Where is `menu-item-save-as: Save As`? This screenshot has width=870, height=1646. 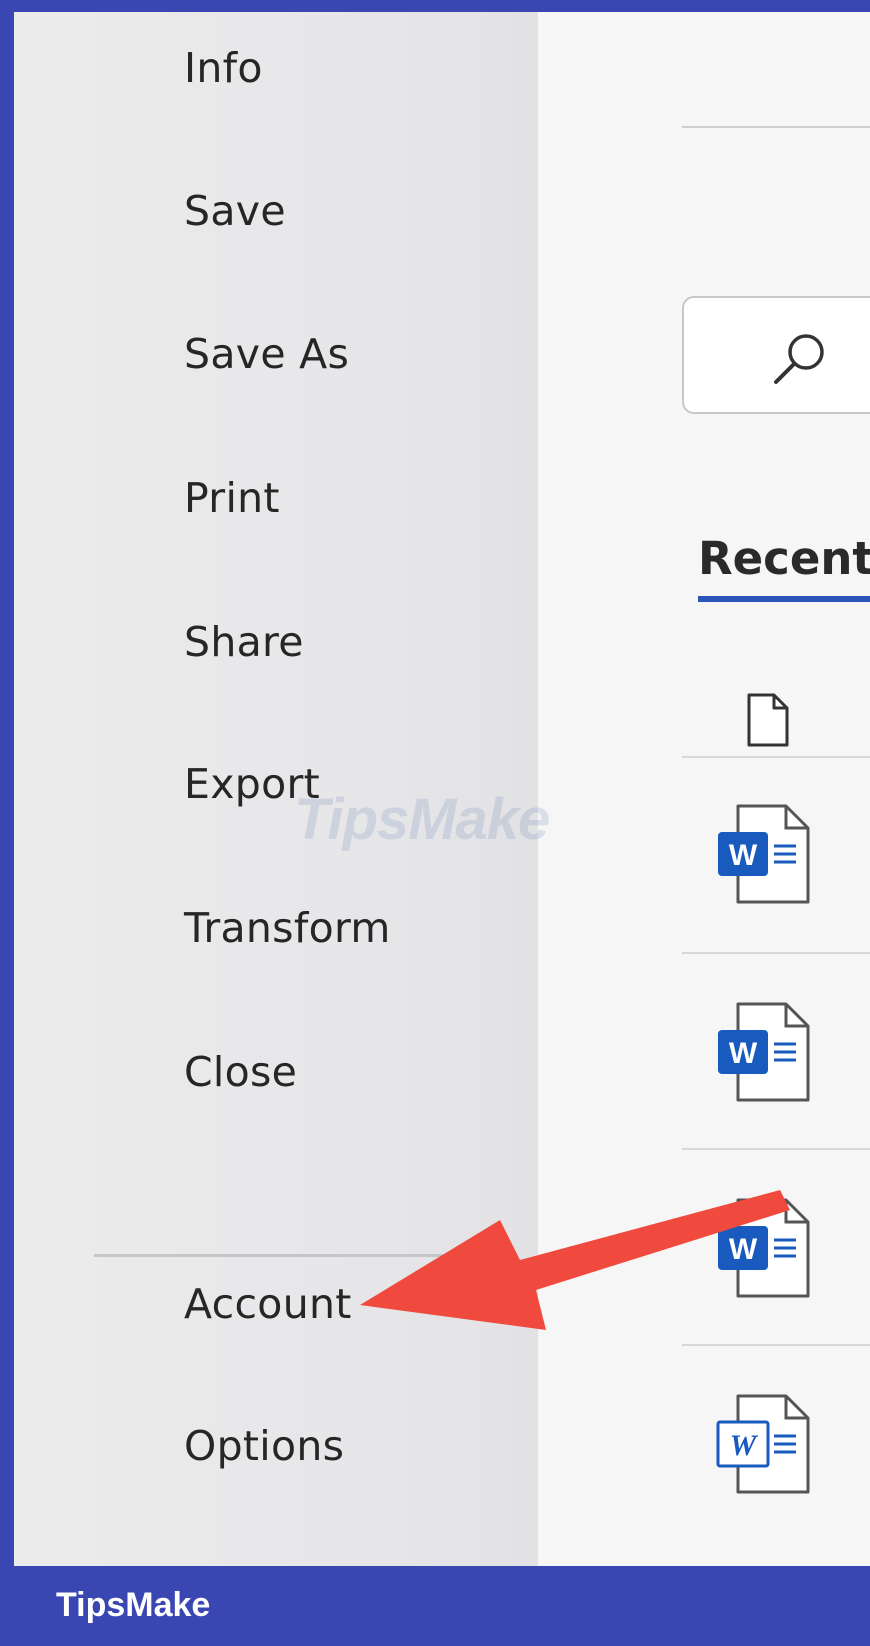 menu-item-save-as: Save As is located at coordinates (266, 354).